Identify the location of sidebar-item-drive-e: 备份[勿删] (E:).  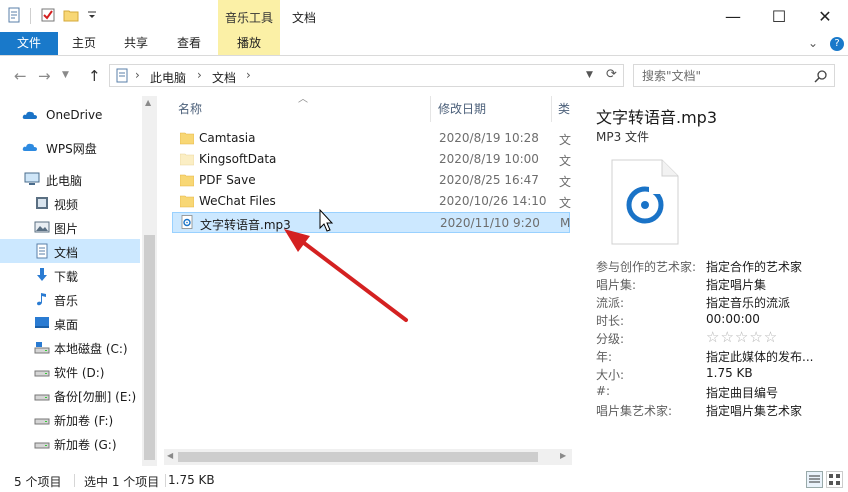
(70, 395).